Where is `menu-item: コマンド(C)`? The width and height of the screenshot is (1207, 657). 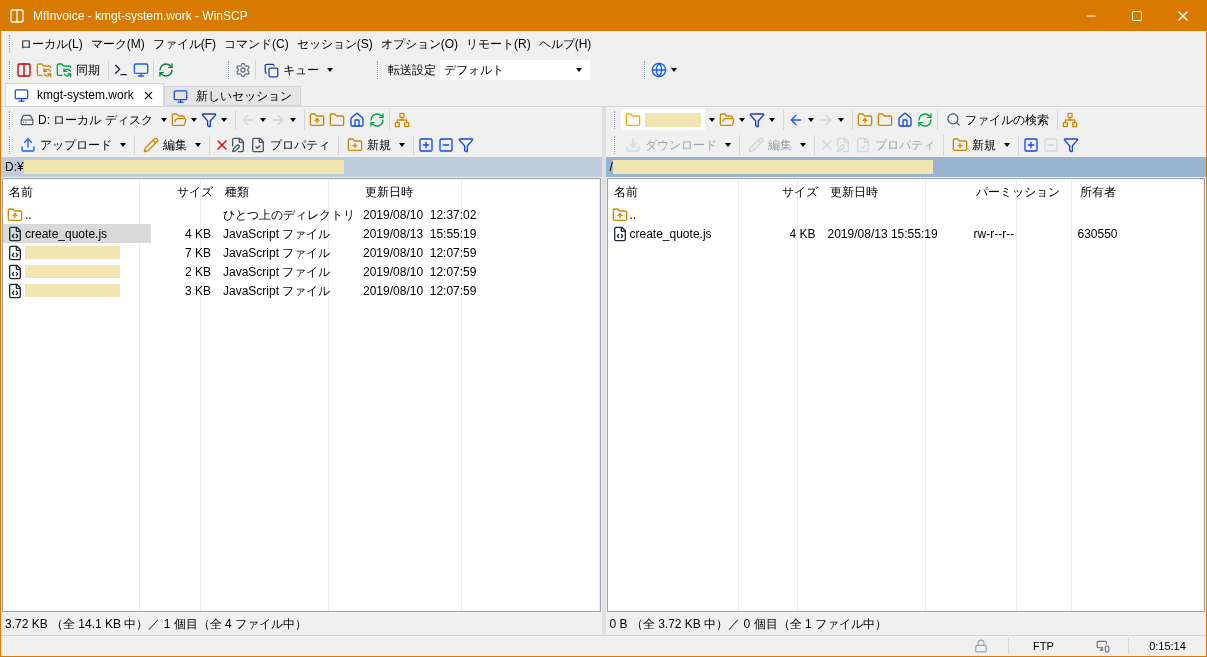 menu-item: コマンド(C) is located at coordinates (256, 44).